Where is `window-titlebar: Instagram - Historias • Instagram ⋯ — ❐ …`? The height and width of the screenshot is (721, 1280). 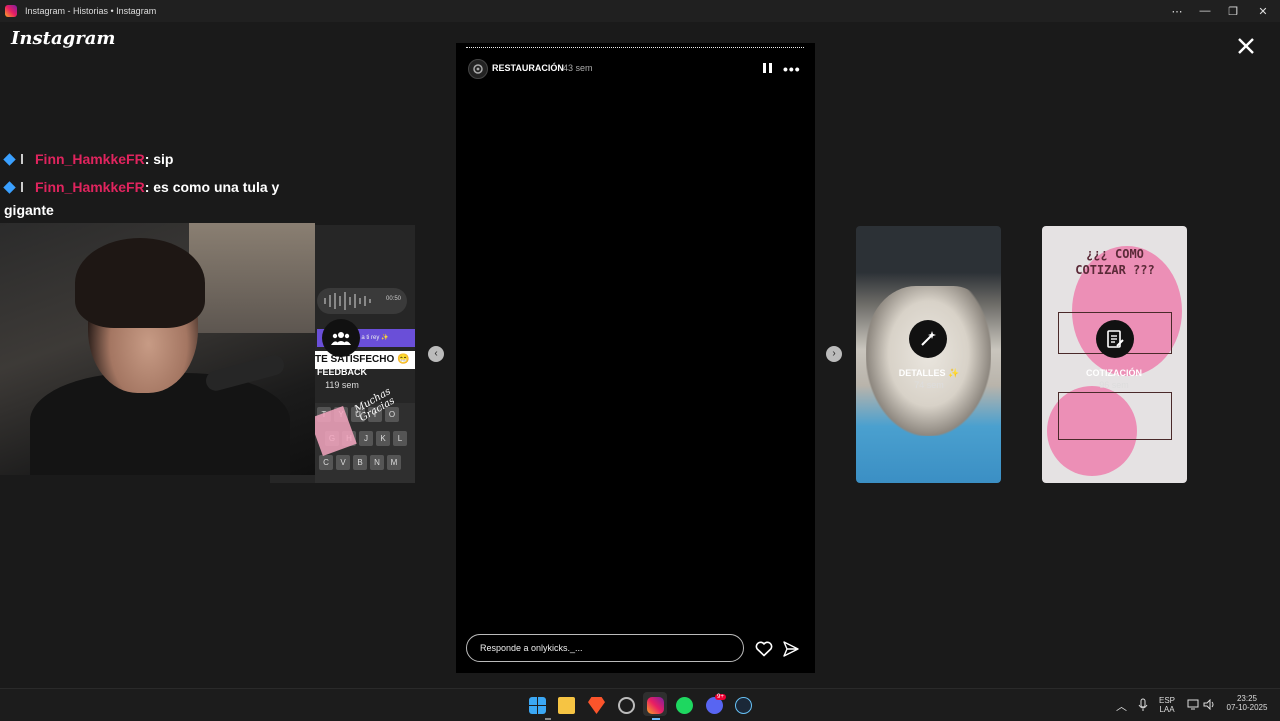
window-titlebar: Instagram - Historias • Instagram ⋯ — ❐ … is located at coordinates (640, 11).